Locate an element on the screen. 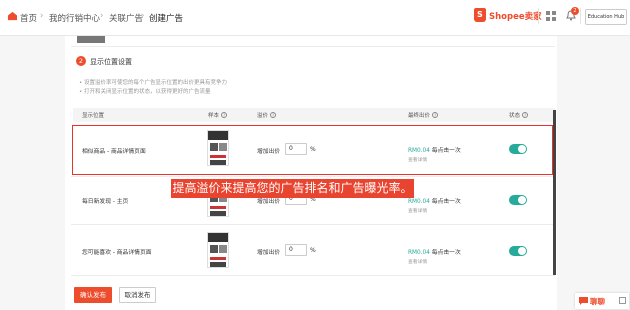 The height and width of the screenshot is (310, 630). chat-widget: 聊聊 is located at coordinates (602, 301).